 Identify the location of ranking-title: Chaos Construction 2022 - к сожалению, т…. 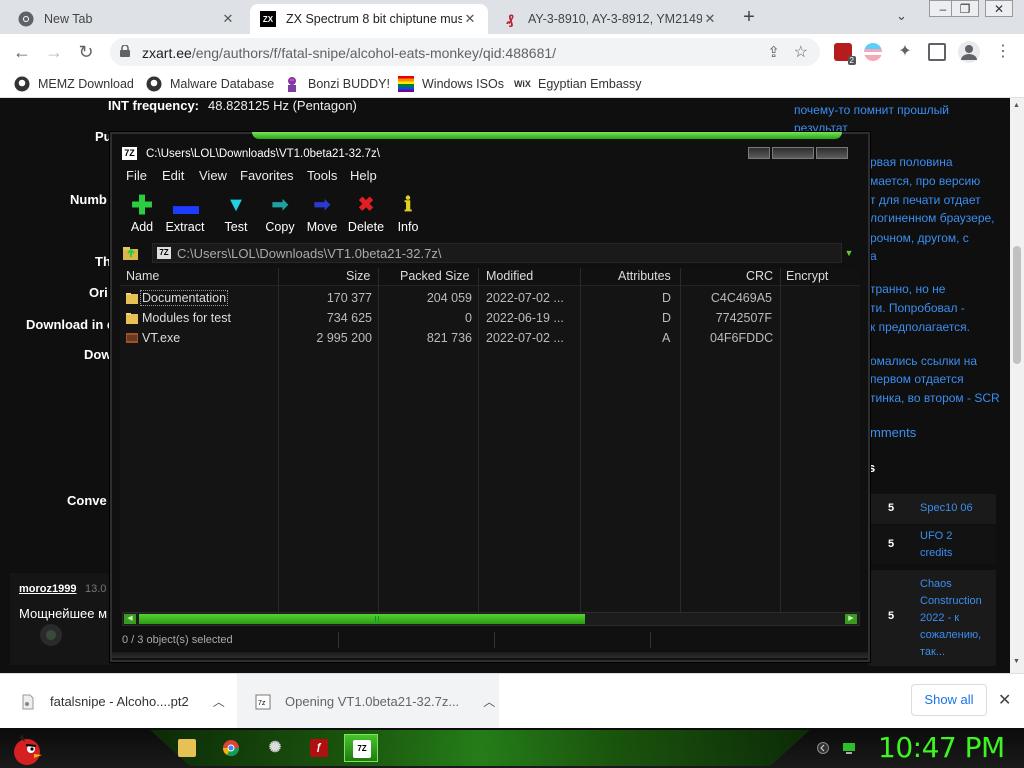
(957, 618).